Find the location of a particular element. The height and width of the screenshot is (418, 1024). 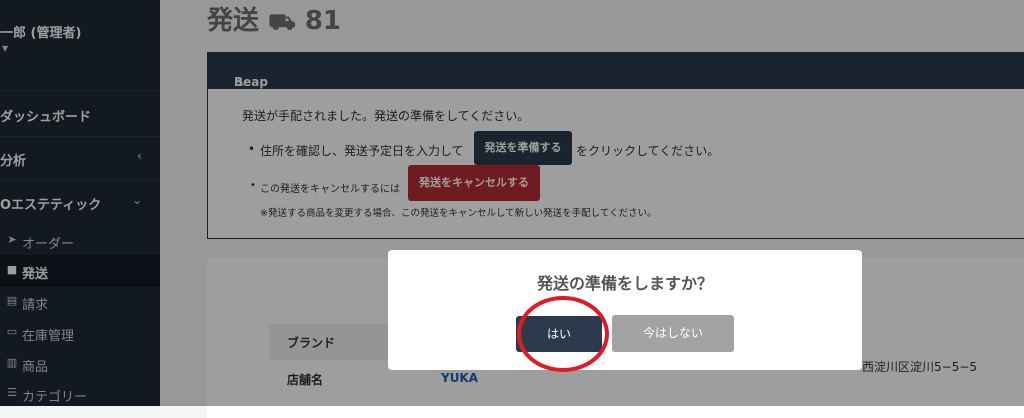

highlight-circle is located at coordinates (563, 334).